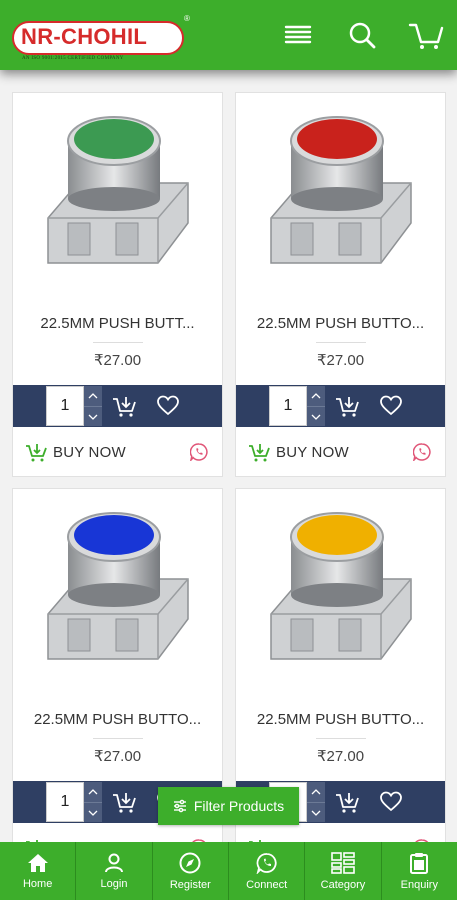  What do you see at coordinates (343, 884) in the screenshot?
I see `nav-label: Category` at bounding box center [343, 884].